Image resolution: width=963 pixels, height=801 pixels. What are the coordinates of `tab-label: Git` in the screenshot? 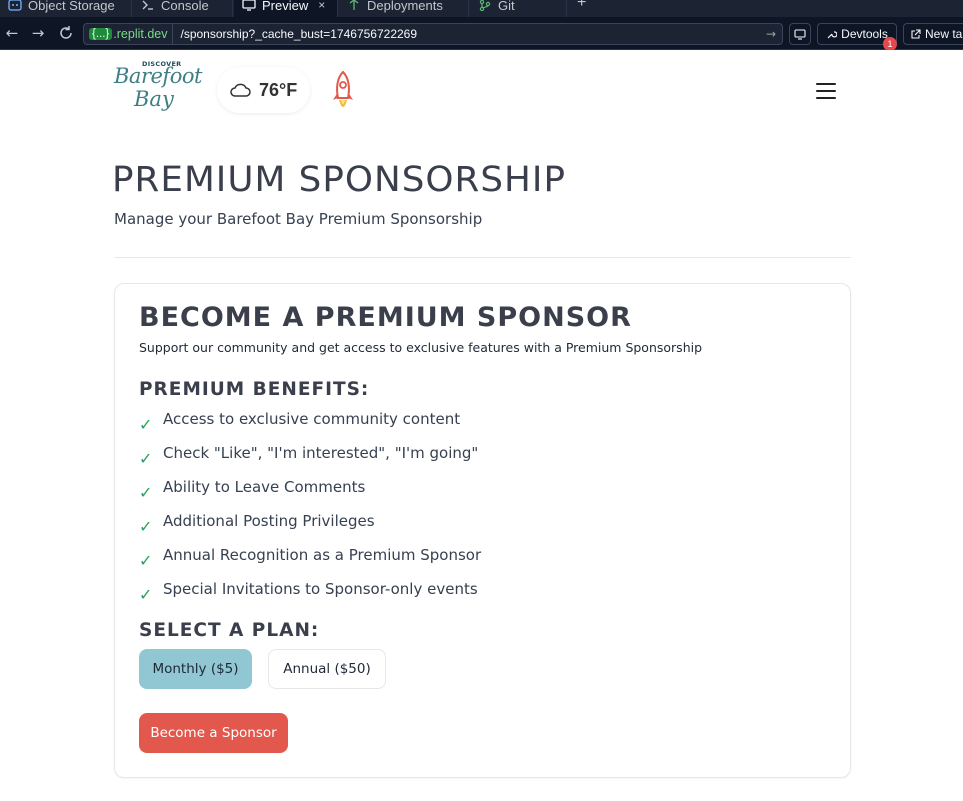 It's located at (506, 6).